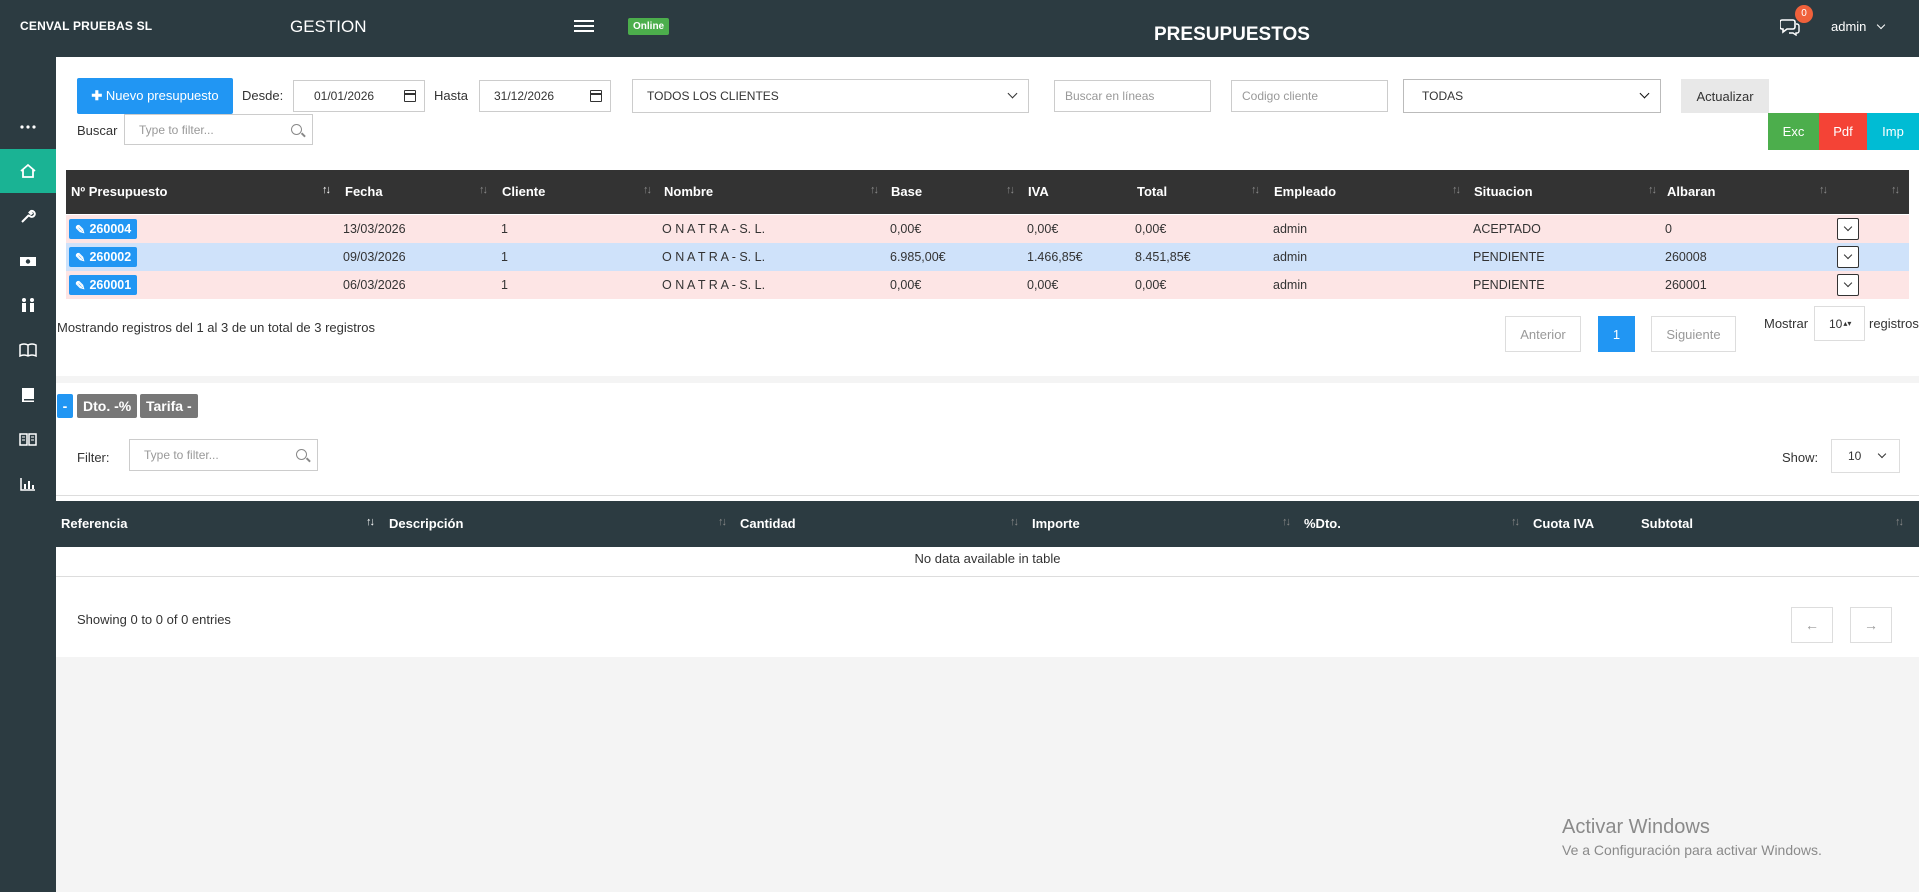 This screenshot has width=1919, height=892. What do you see at coordinates (28, 171) in the screenshot?
I see `home-icon` at bounding box center [28, 171].